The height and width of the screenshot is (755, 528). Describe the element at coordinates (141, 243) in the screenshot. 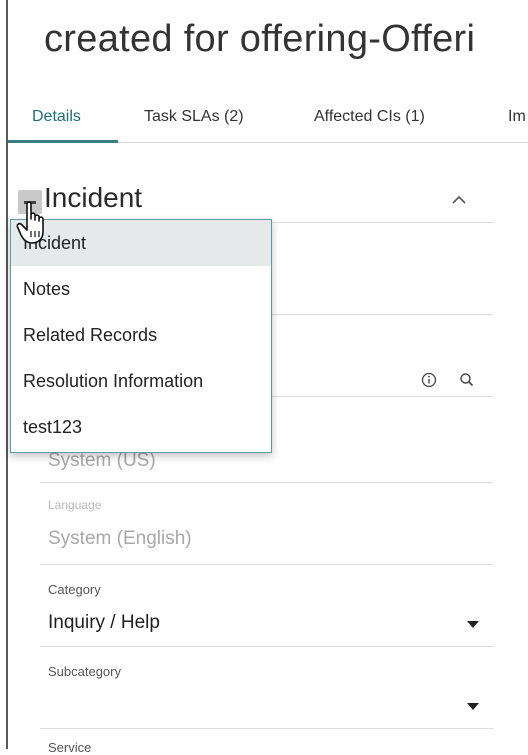

I see `menu-item-incident: Incident` at that location.